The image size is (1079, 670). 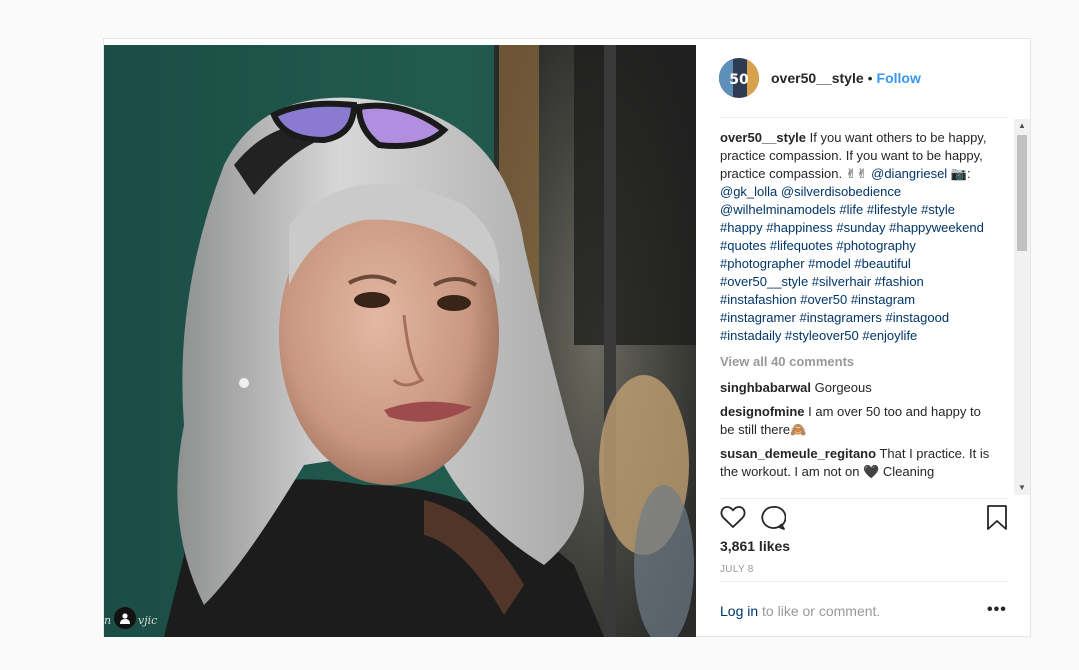 What do you see at coordinates (108, 620) in the screenshot?
I see `photo-watermark-left: n` at bounding box center [108, 620].